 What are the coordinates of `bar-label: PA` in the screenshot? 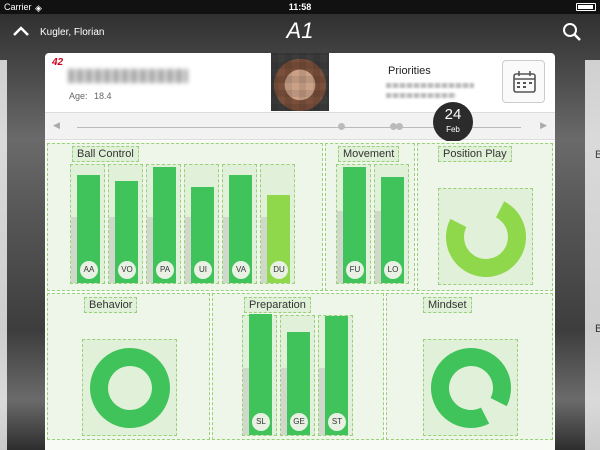 It's located at (165, 270).